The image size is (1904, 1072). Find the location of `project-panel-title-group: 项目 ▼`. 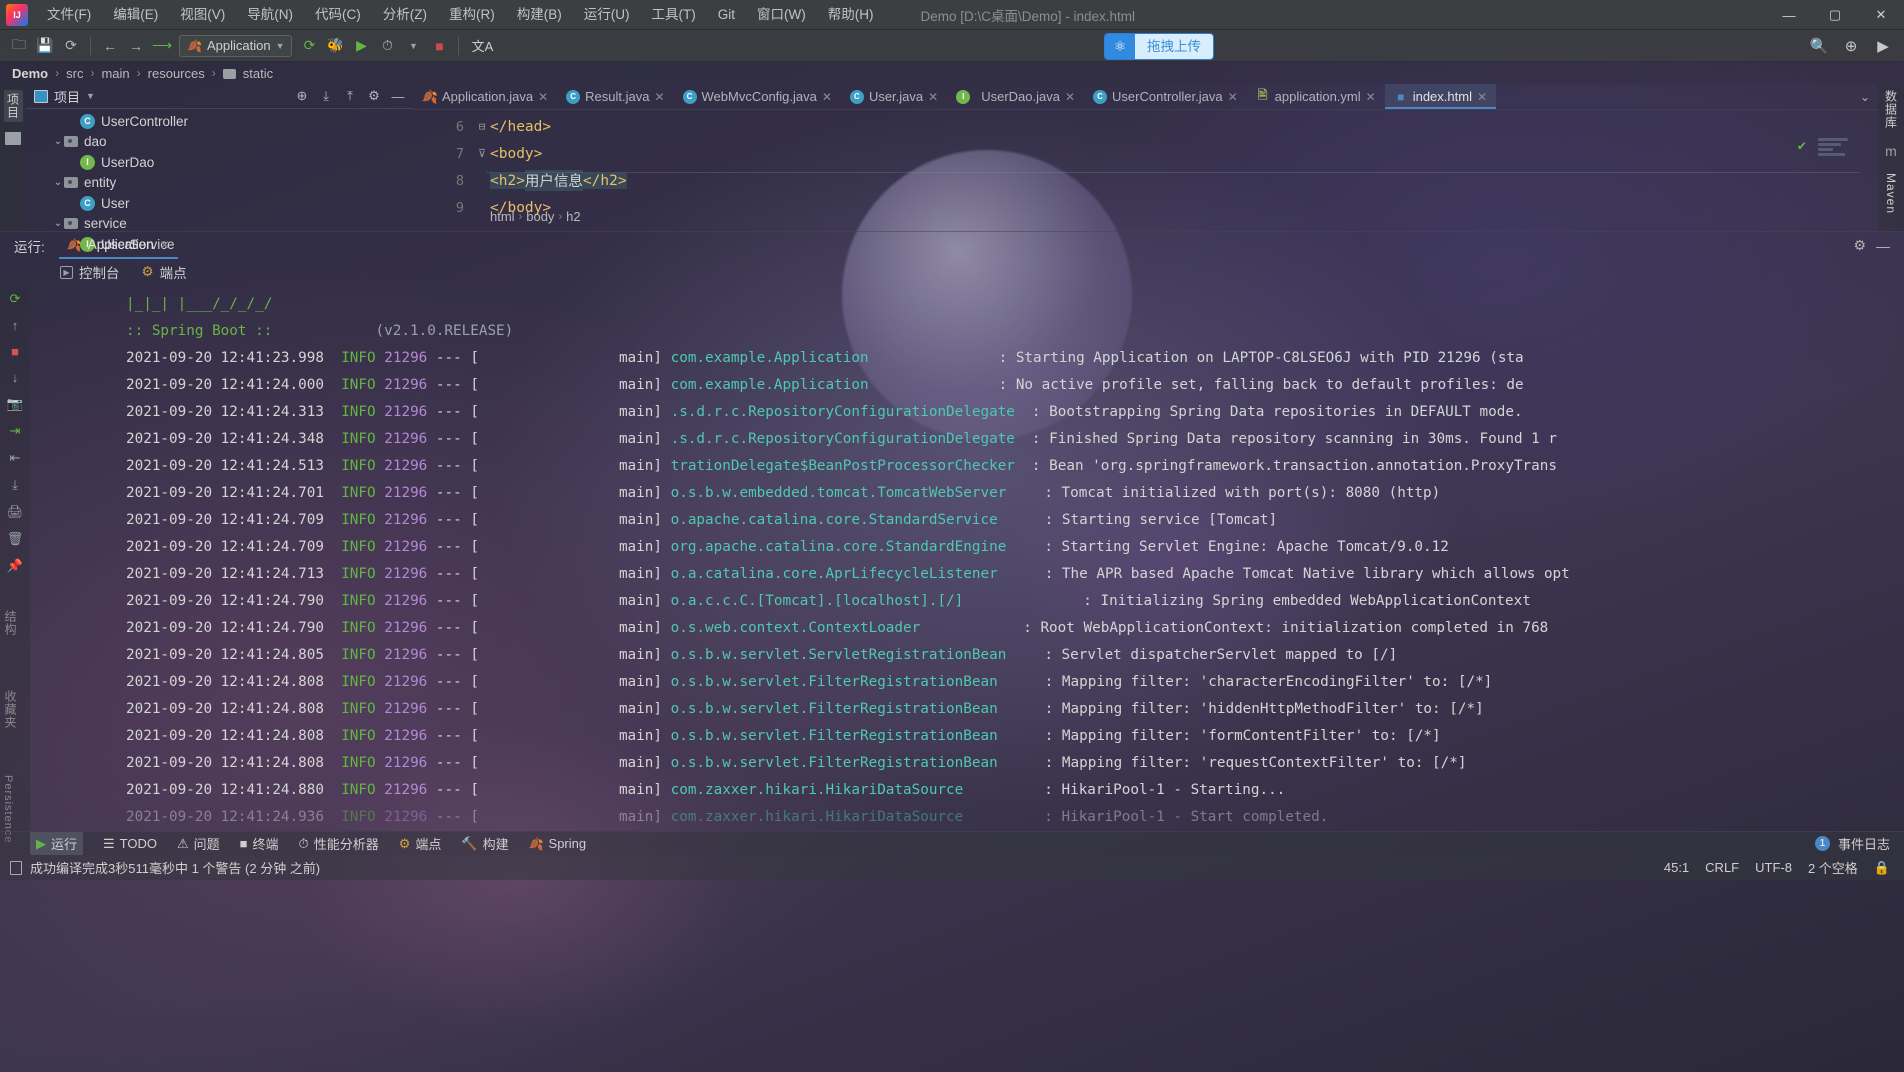

project-panel-title-group: 项目 ▼ is located at coordinates (60, 96).